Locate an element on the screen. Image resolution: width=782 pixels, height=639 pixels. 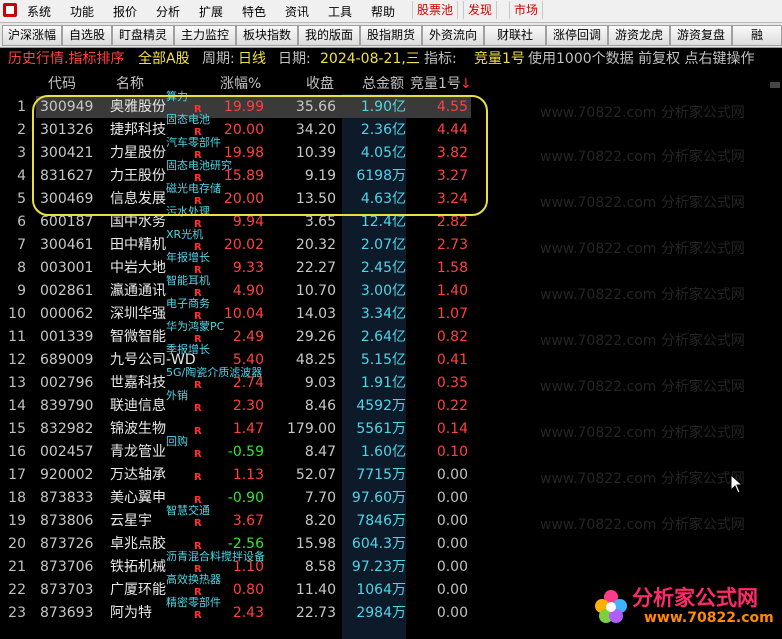
menu-bar: 系统 功能 报价 分析 扩展 特色 资讯 工具 帮助 股票池 发现 市场 is located at coordinates (391, 11).